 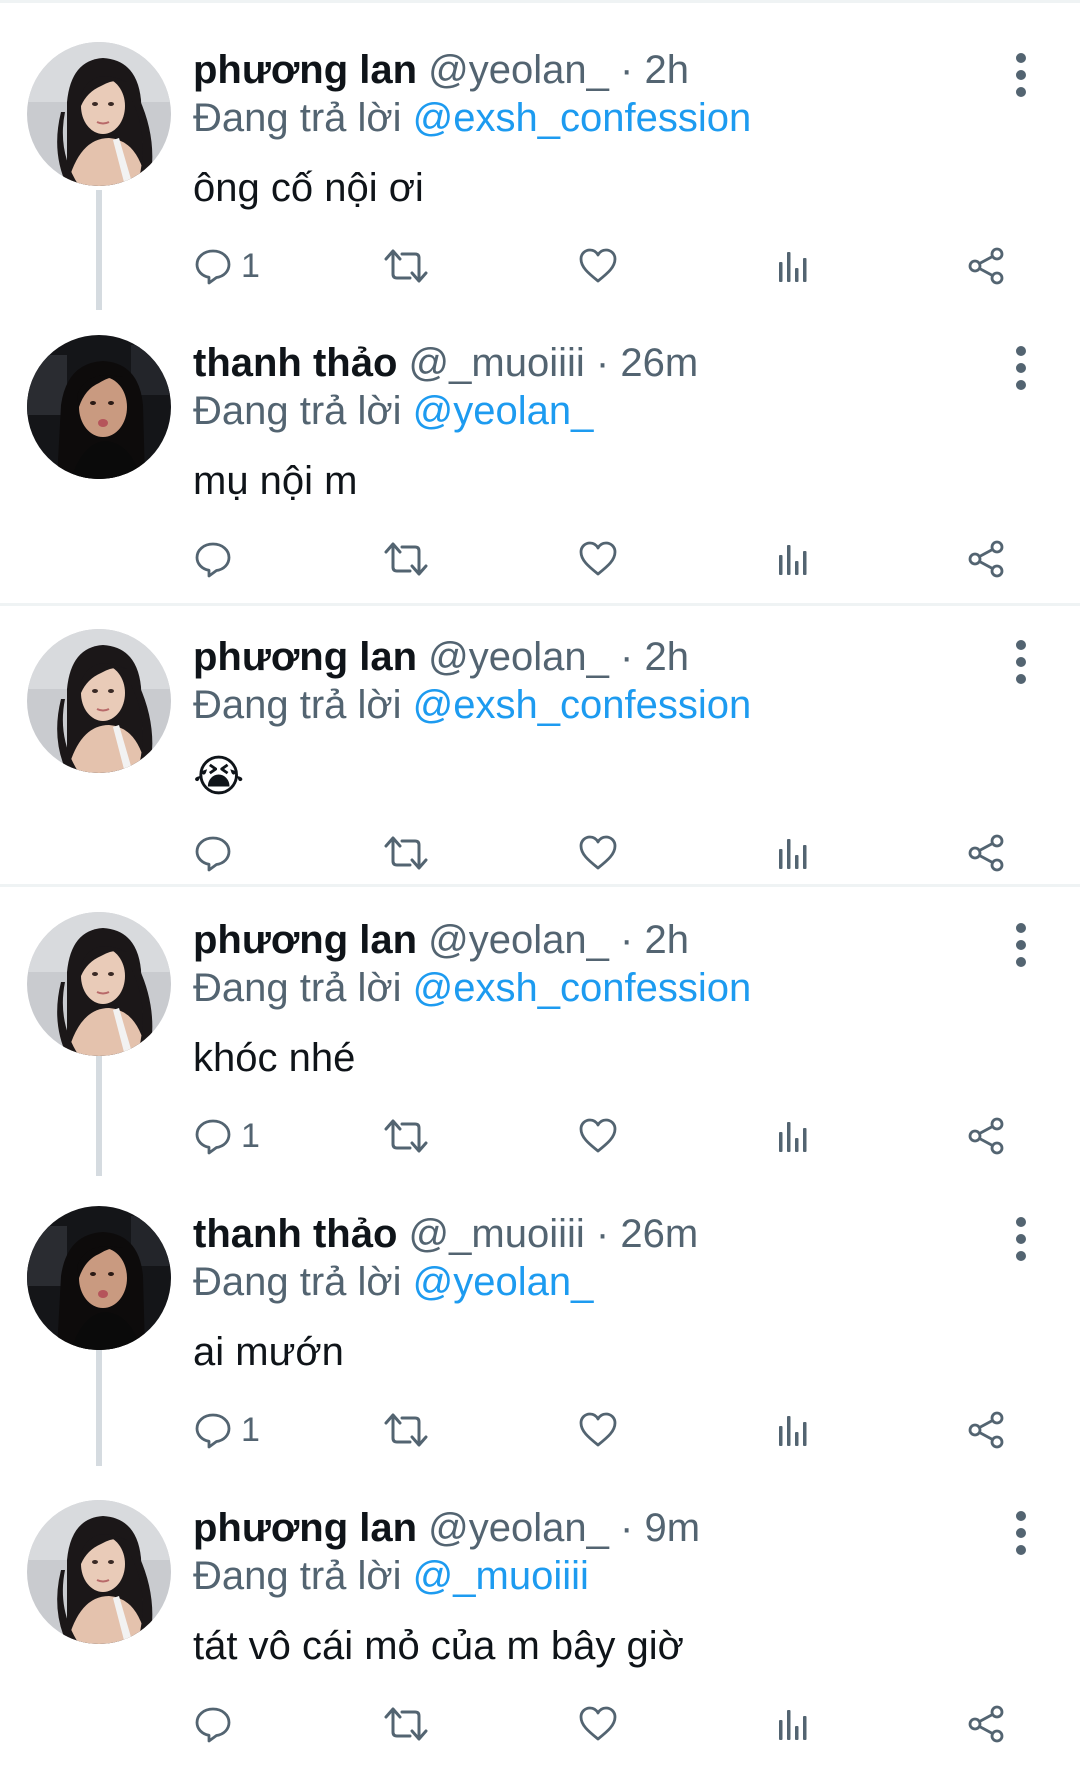 I want to click on reply-count: 1, so click(x=250, y=1429).